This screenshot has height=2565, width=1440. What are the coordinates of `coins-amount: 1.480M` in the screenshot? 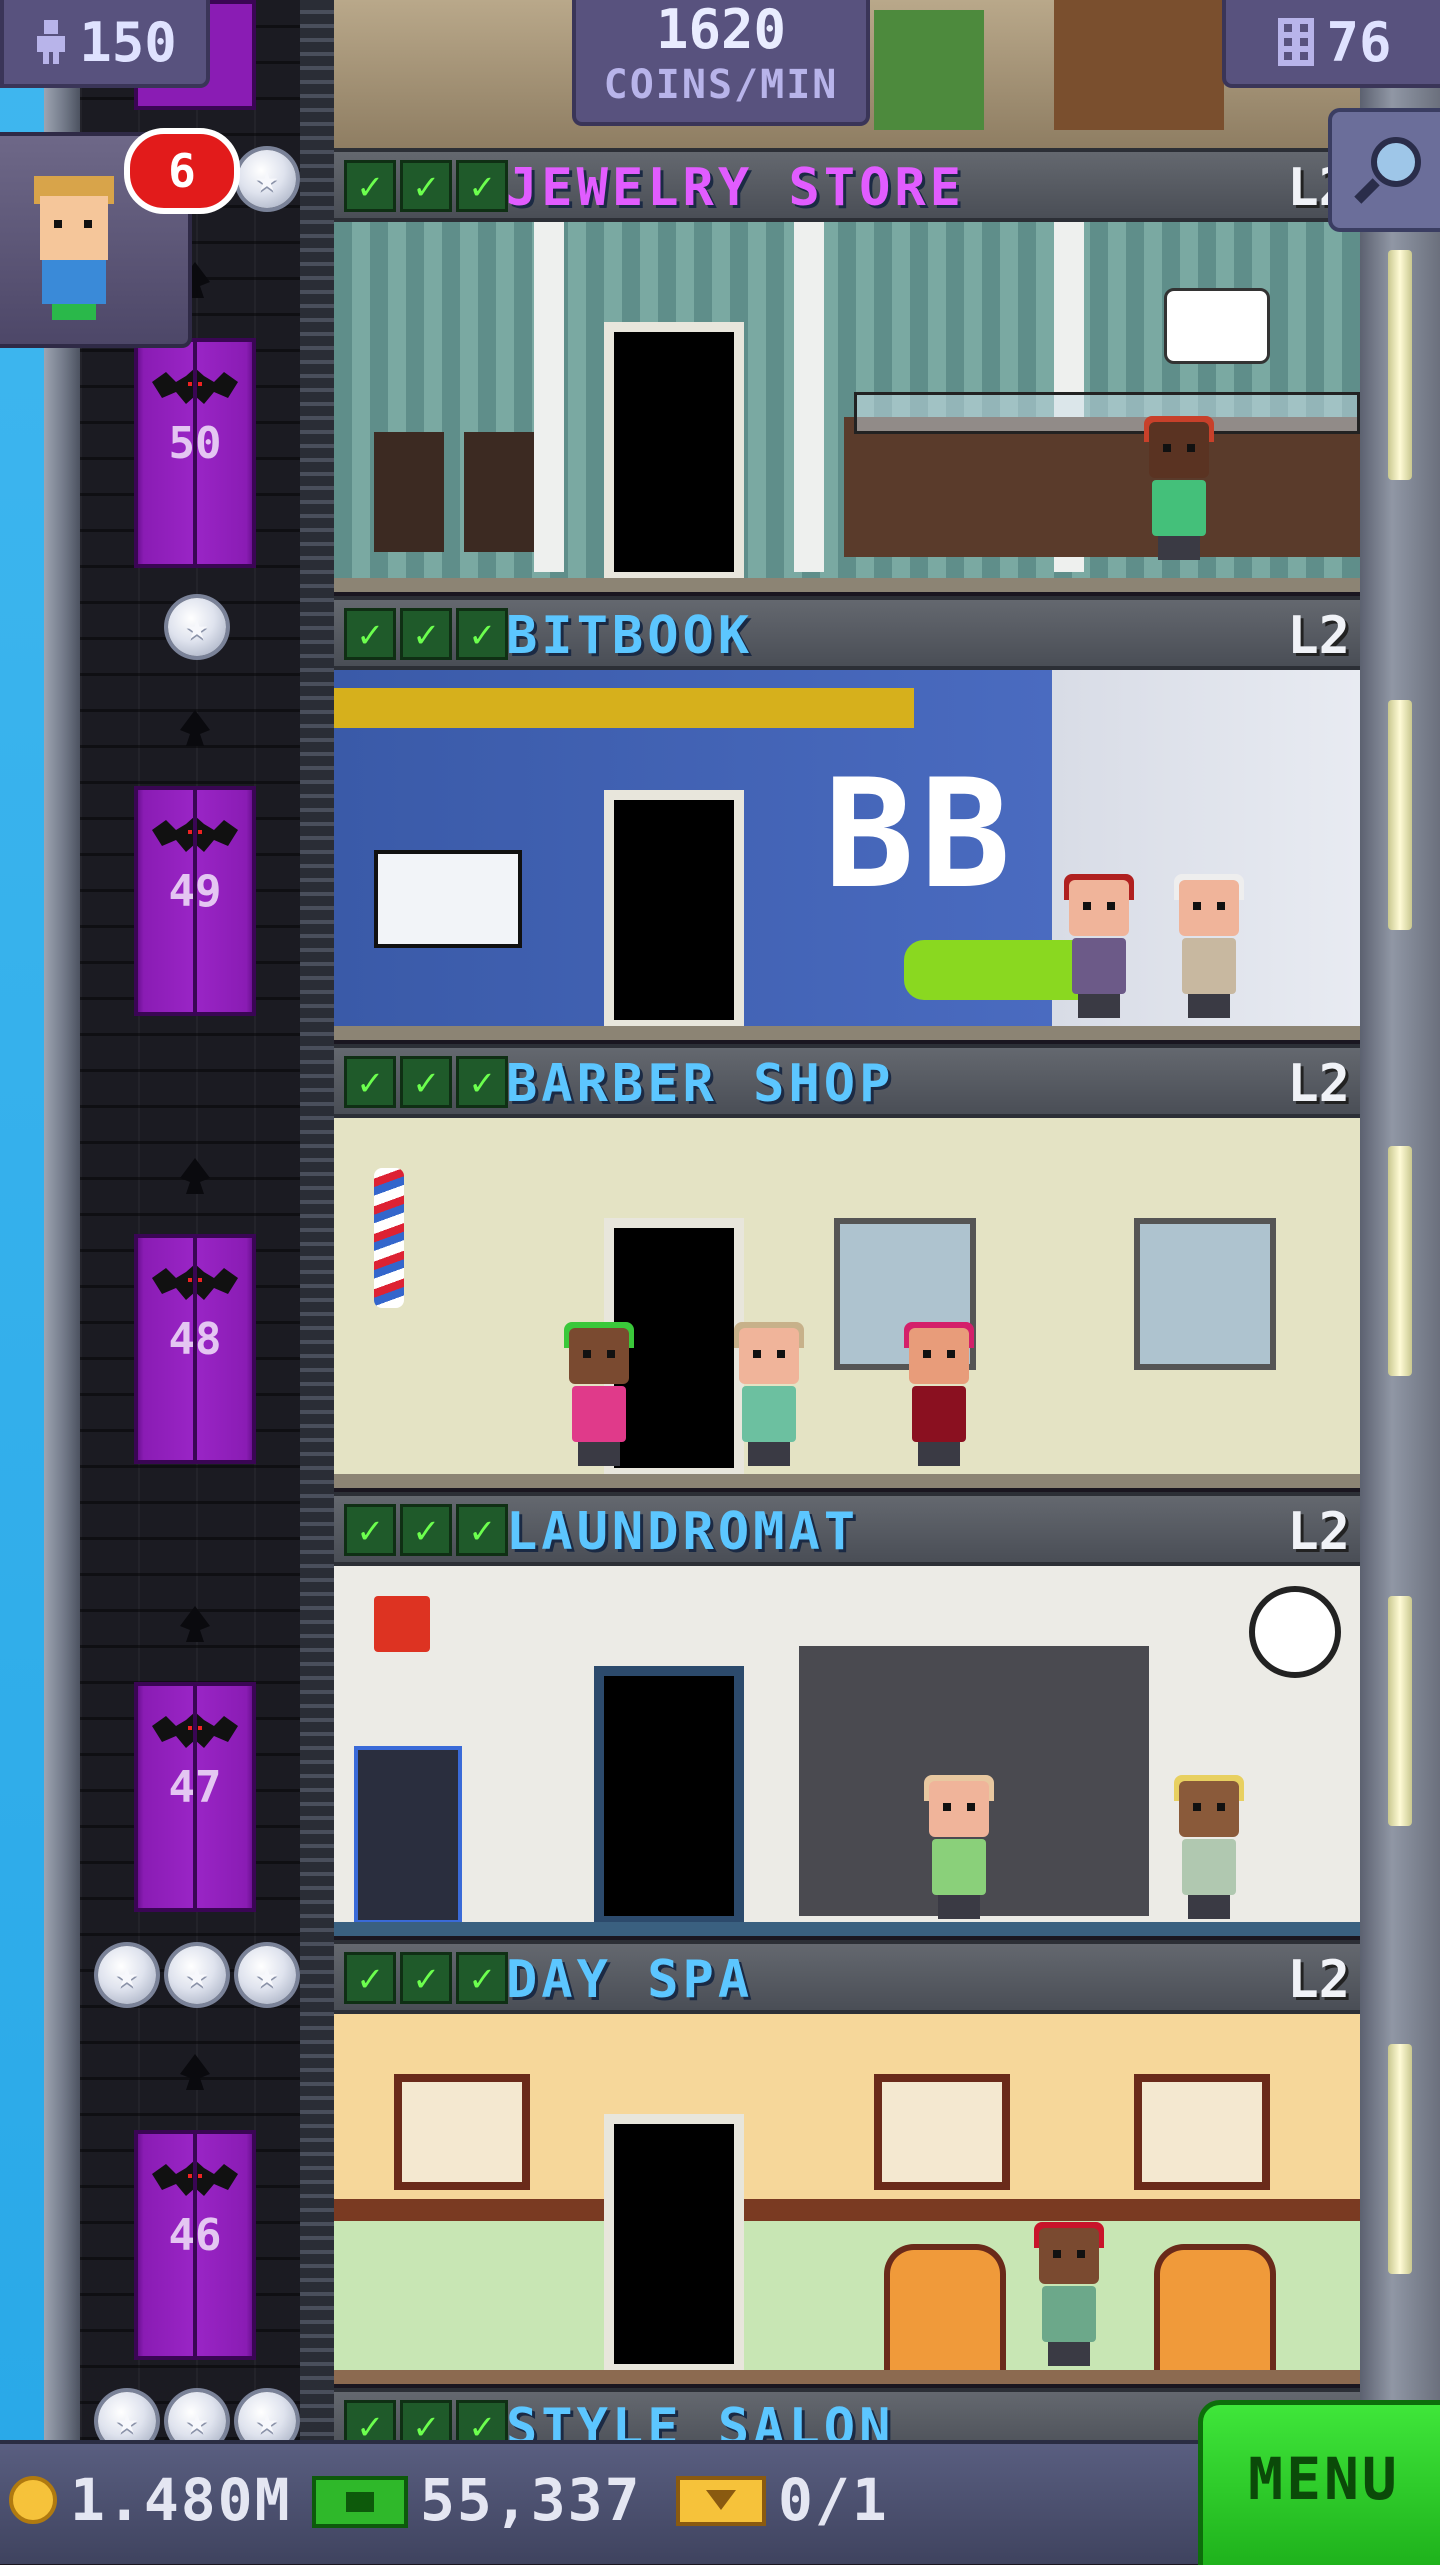 It's located at (181, 2500).